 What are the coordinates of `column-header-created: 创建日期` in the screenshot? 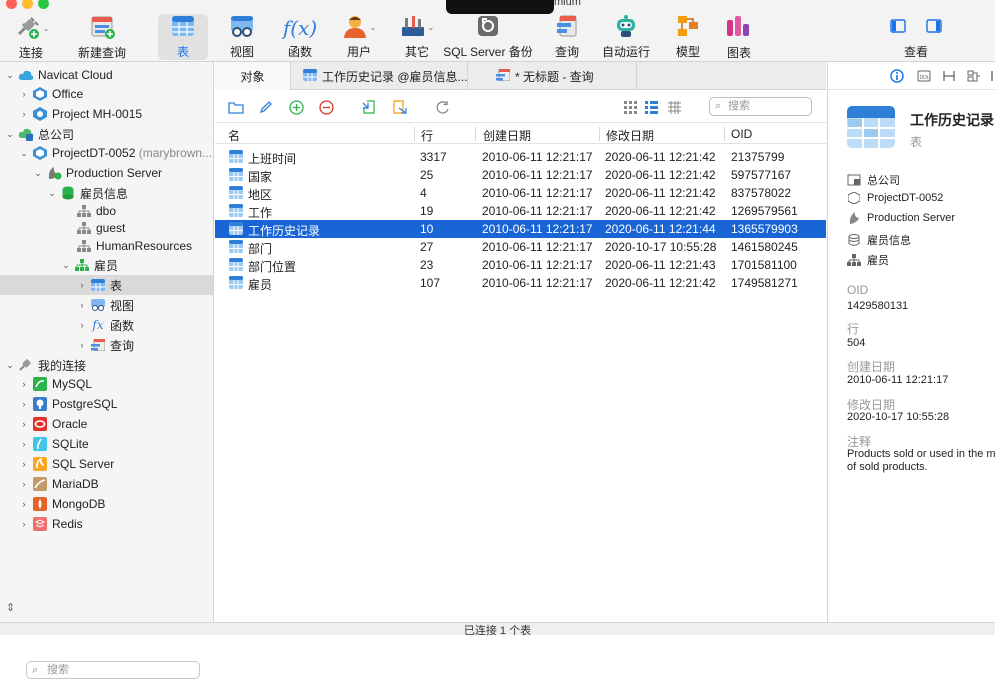 It's located at (507, 135).